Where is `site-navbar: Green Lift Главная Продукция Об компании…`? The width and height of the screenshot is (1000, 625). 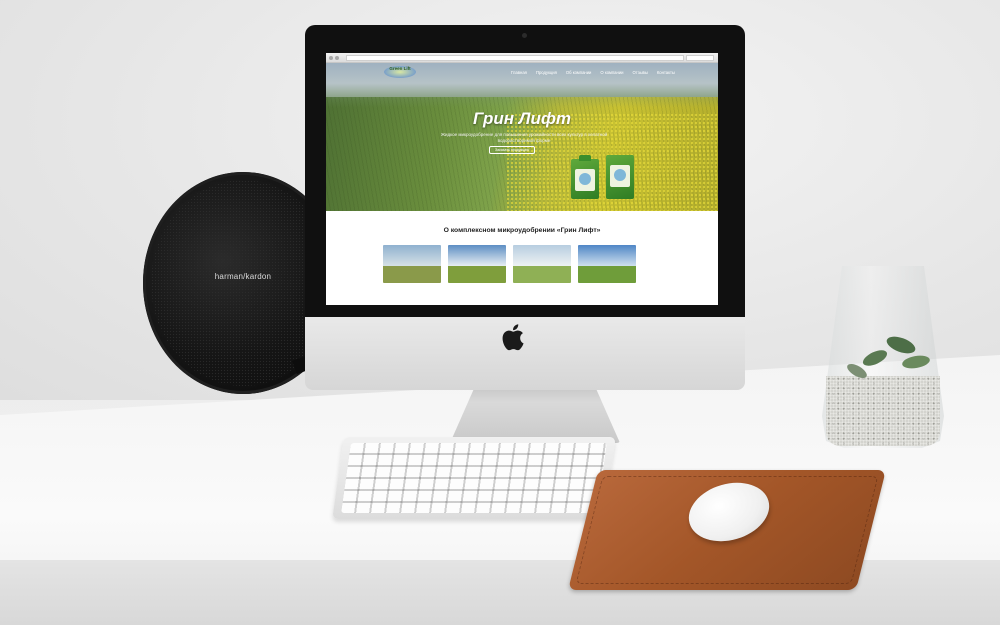 site-navbar: Green Lift Главная Продукция Об компании… is located at coordinates (522, 72).